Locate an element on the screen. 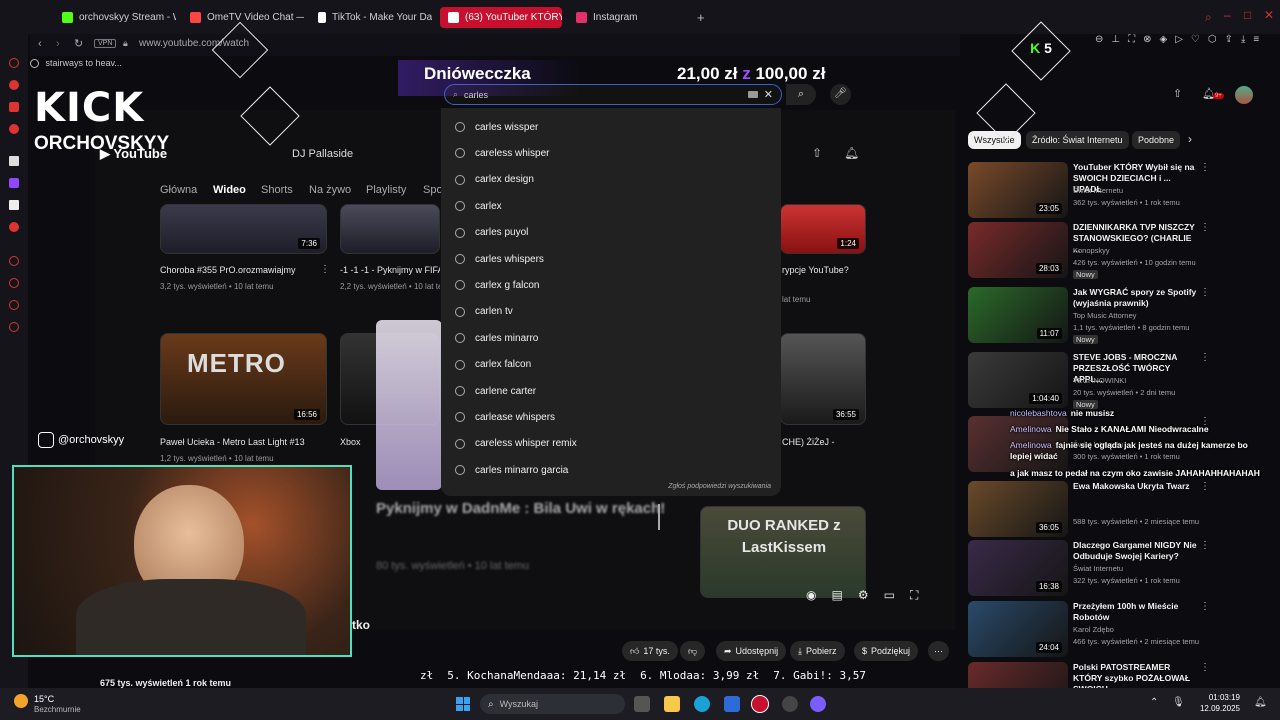 Image resolution: width=1280 pixels, height=720 pixels. pin-icon: ⊥ is located at coordinates (1115, 39).